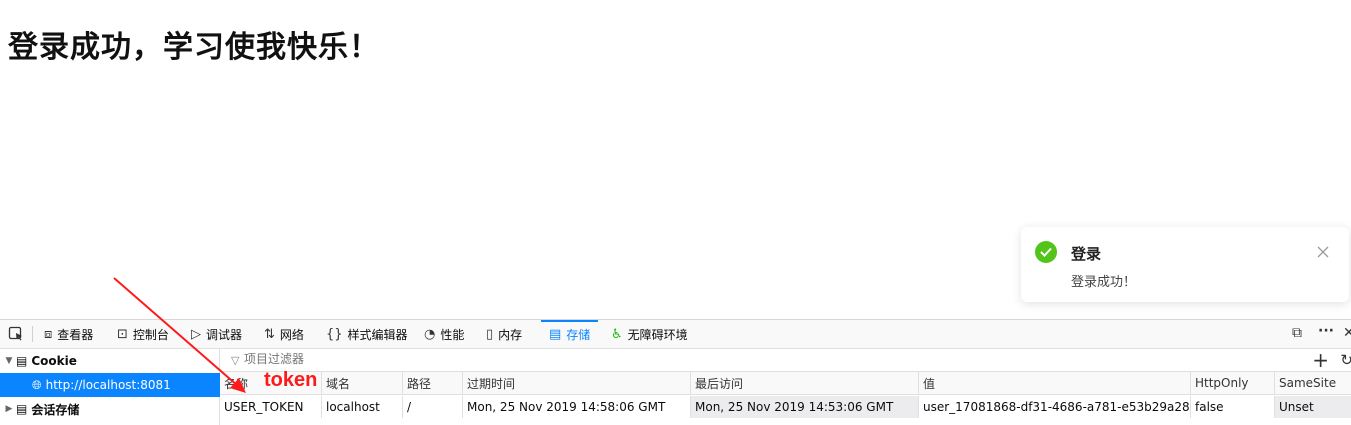 This screenshot has width=1351, height=425. What do you see at coordinates (16, 334) in the screenshot?
I see `element-picker-icon` at bounding box center [16, 334].